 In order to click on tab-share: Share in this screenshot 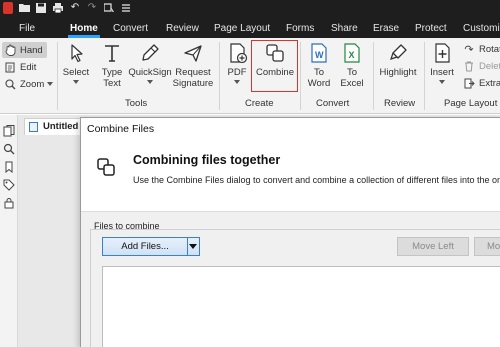, I will do `click(344, 28)`.